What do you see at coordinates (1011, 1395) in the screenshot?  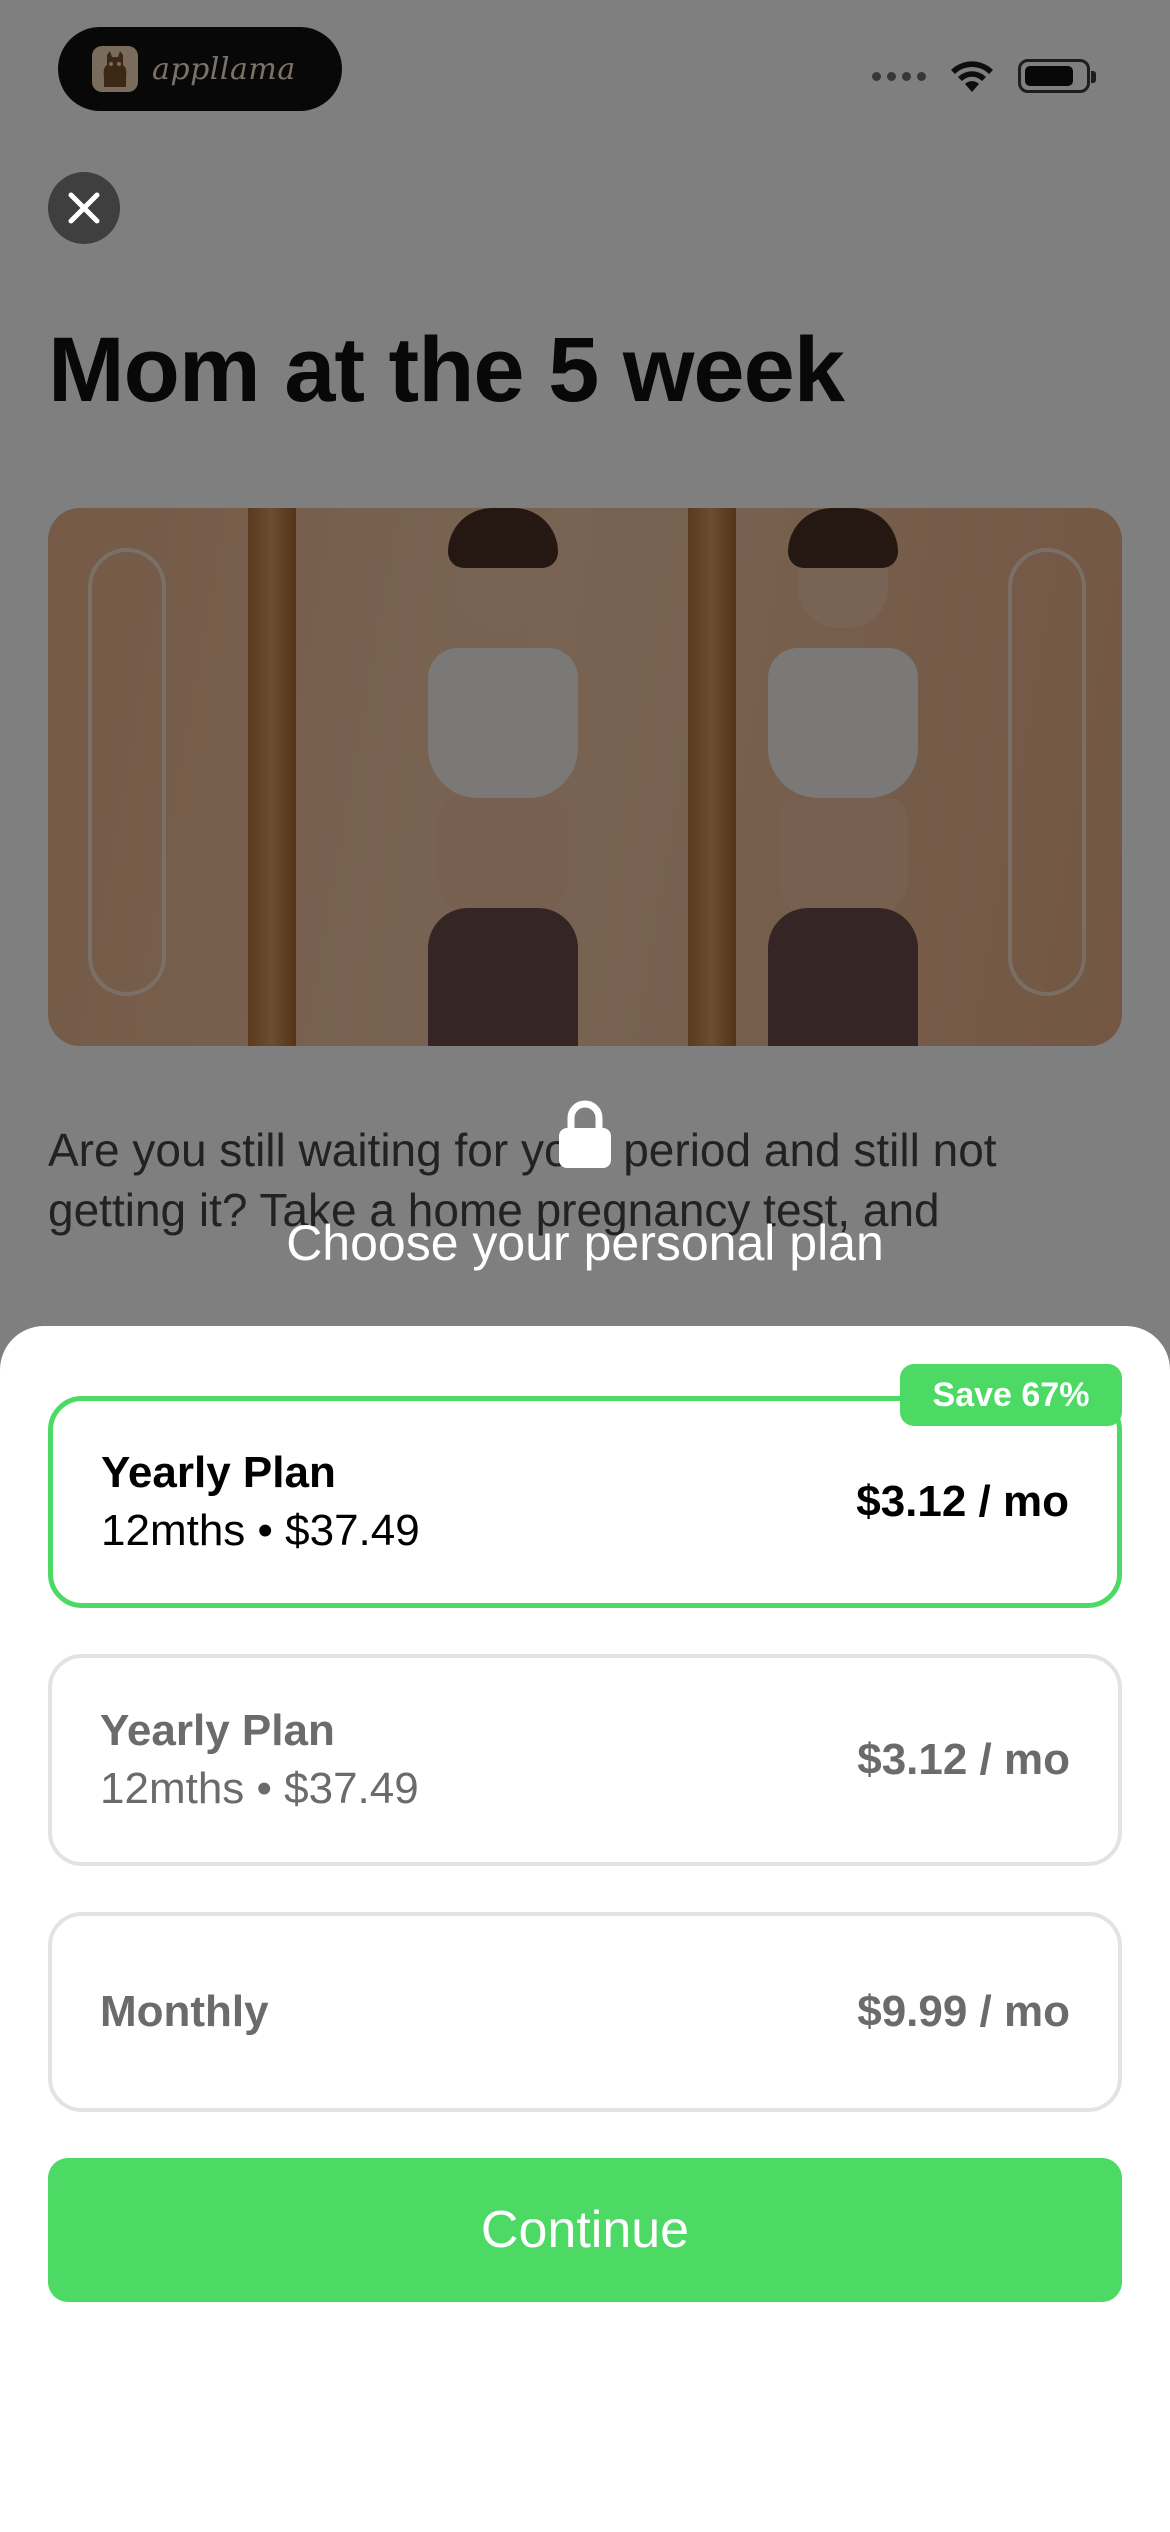 I see `save-badge: Save 67%` at bounding box center [1011, 1395].